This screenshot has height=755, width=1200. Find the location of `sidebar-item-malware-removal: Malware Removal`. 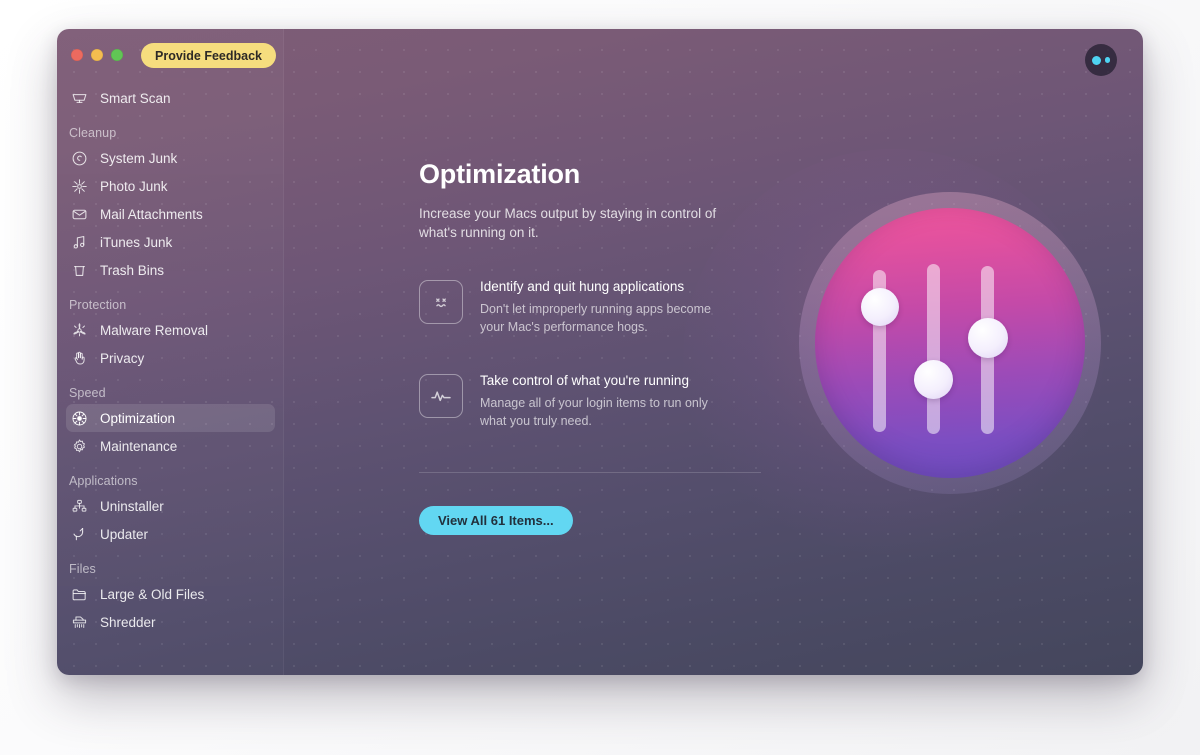

sidebar-item-malware-removal: Malware Removal is located at coordinates (170, 330).